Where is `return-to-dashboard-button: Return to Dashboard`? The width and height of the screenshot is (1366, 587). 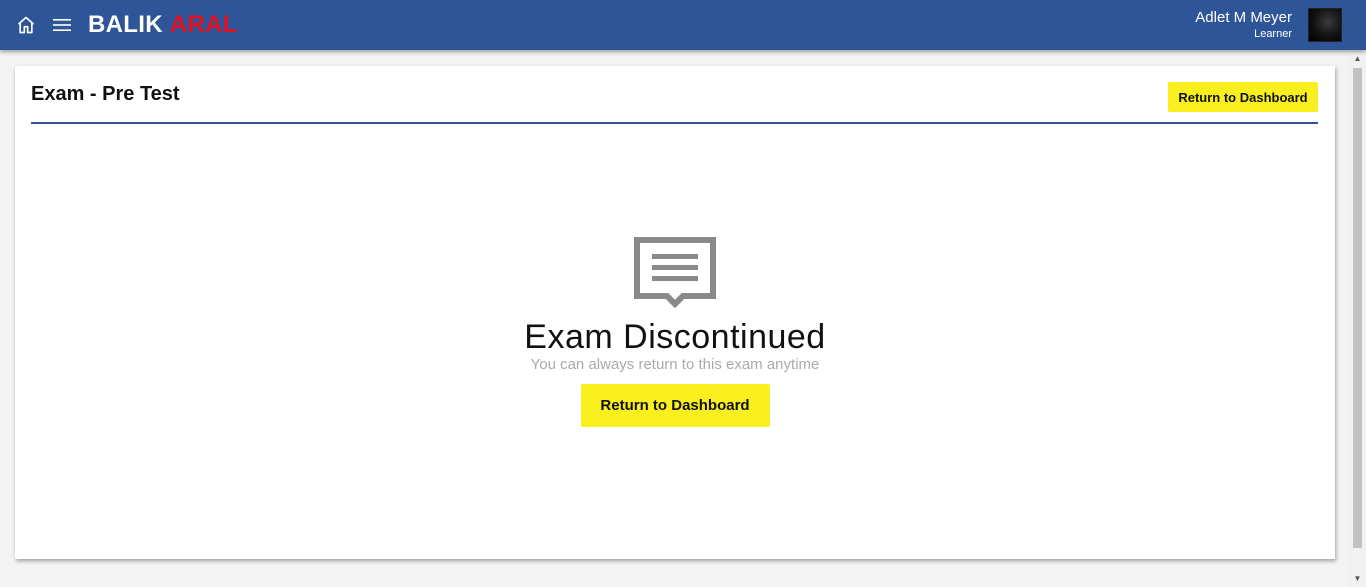
return-to-dashboard-button: Return to Dashboard is located at coordinates (675, 405).